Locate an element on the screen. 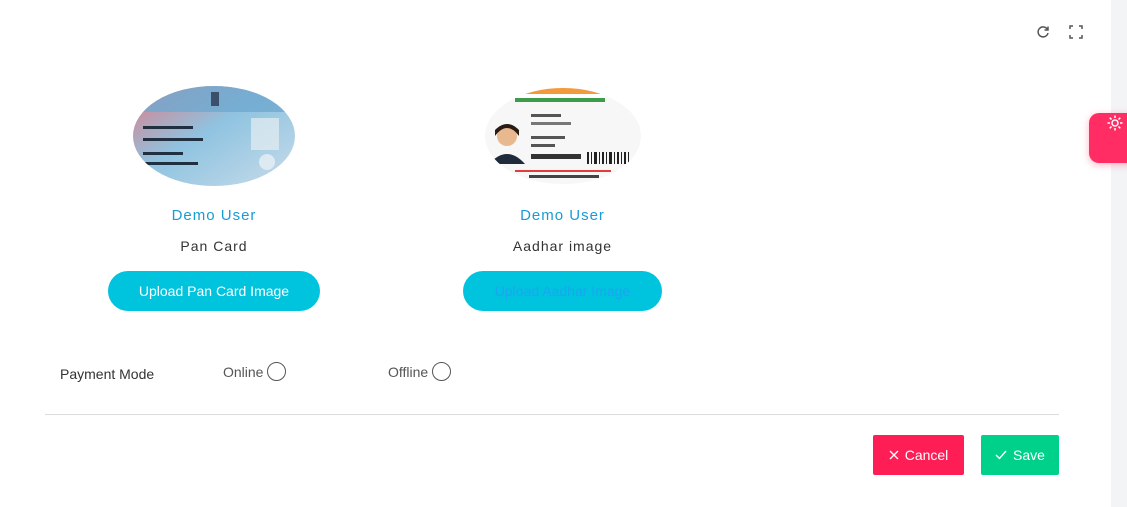 Image resolution: width=1127 pixels, height=507 pixels. settings-tab is located at coordinates (1108, 138).